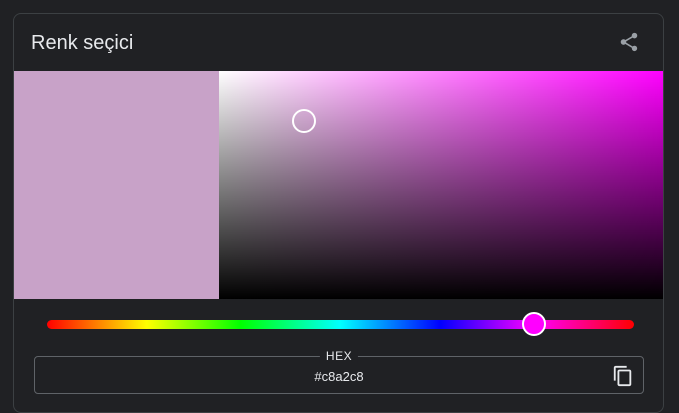  What do you see at coordinates (339, 356) in the screenshot?
I see `hex-label: HEX` at bounding box center [339, 356].